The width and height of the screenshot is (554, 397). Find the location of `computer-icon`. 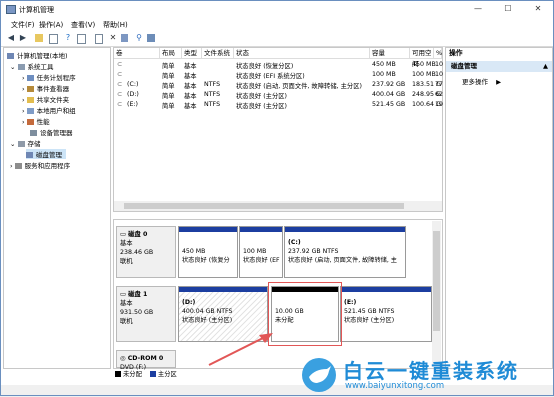

computer-icon is located at coordinates (10, 56).